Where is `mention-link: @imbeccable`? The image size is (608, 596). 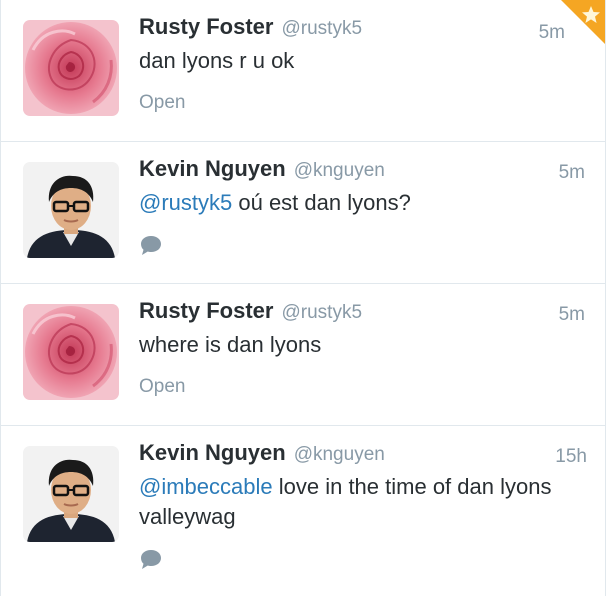 mention-link: @imbeccable is located at coordinates (206, 486).